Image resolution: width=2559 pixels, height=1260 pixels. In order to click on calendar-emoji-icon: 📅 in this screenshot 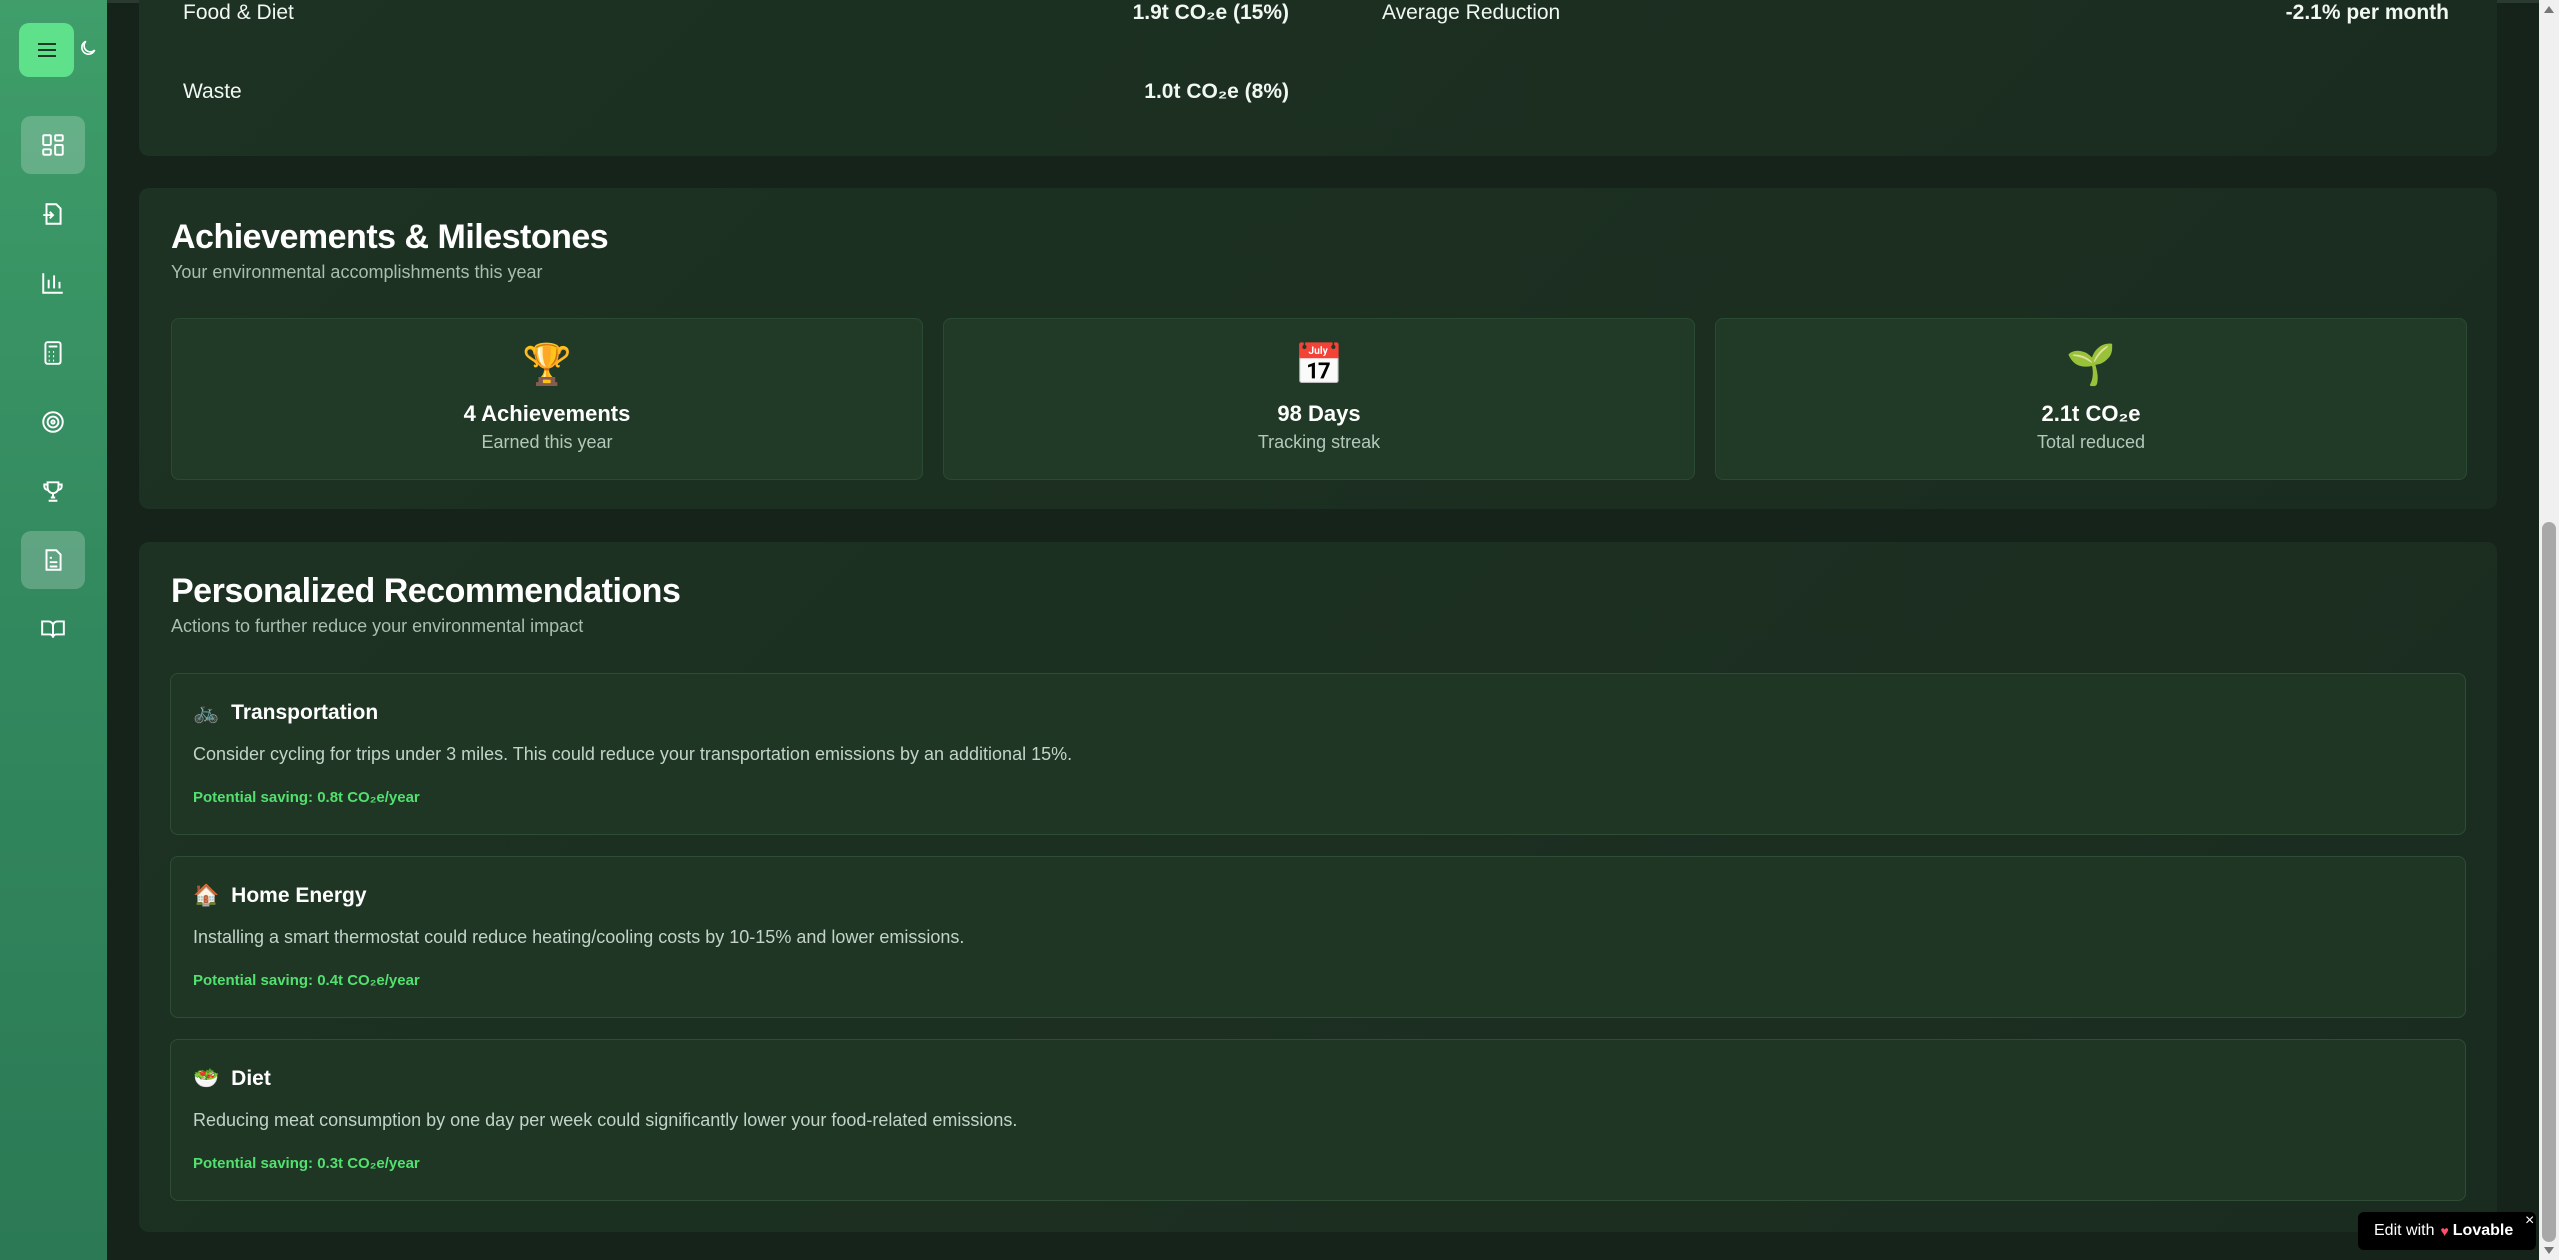, I will do `click(1319, 365)`.